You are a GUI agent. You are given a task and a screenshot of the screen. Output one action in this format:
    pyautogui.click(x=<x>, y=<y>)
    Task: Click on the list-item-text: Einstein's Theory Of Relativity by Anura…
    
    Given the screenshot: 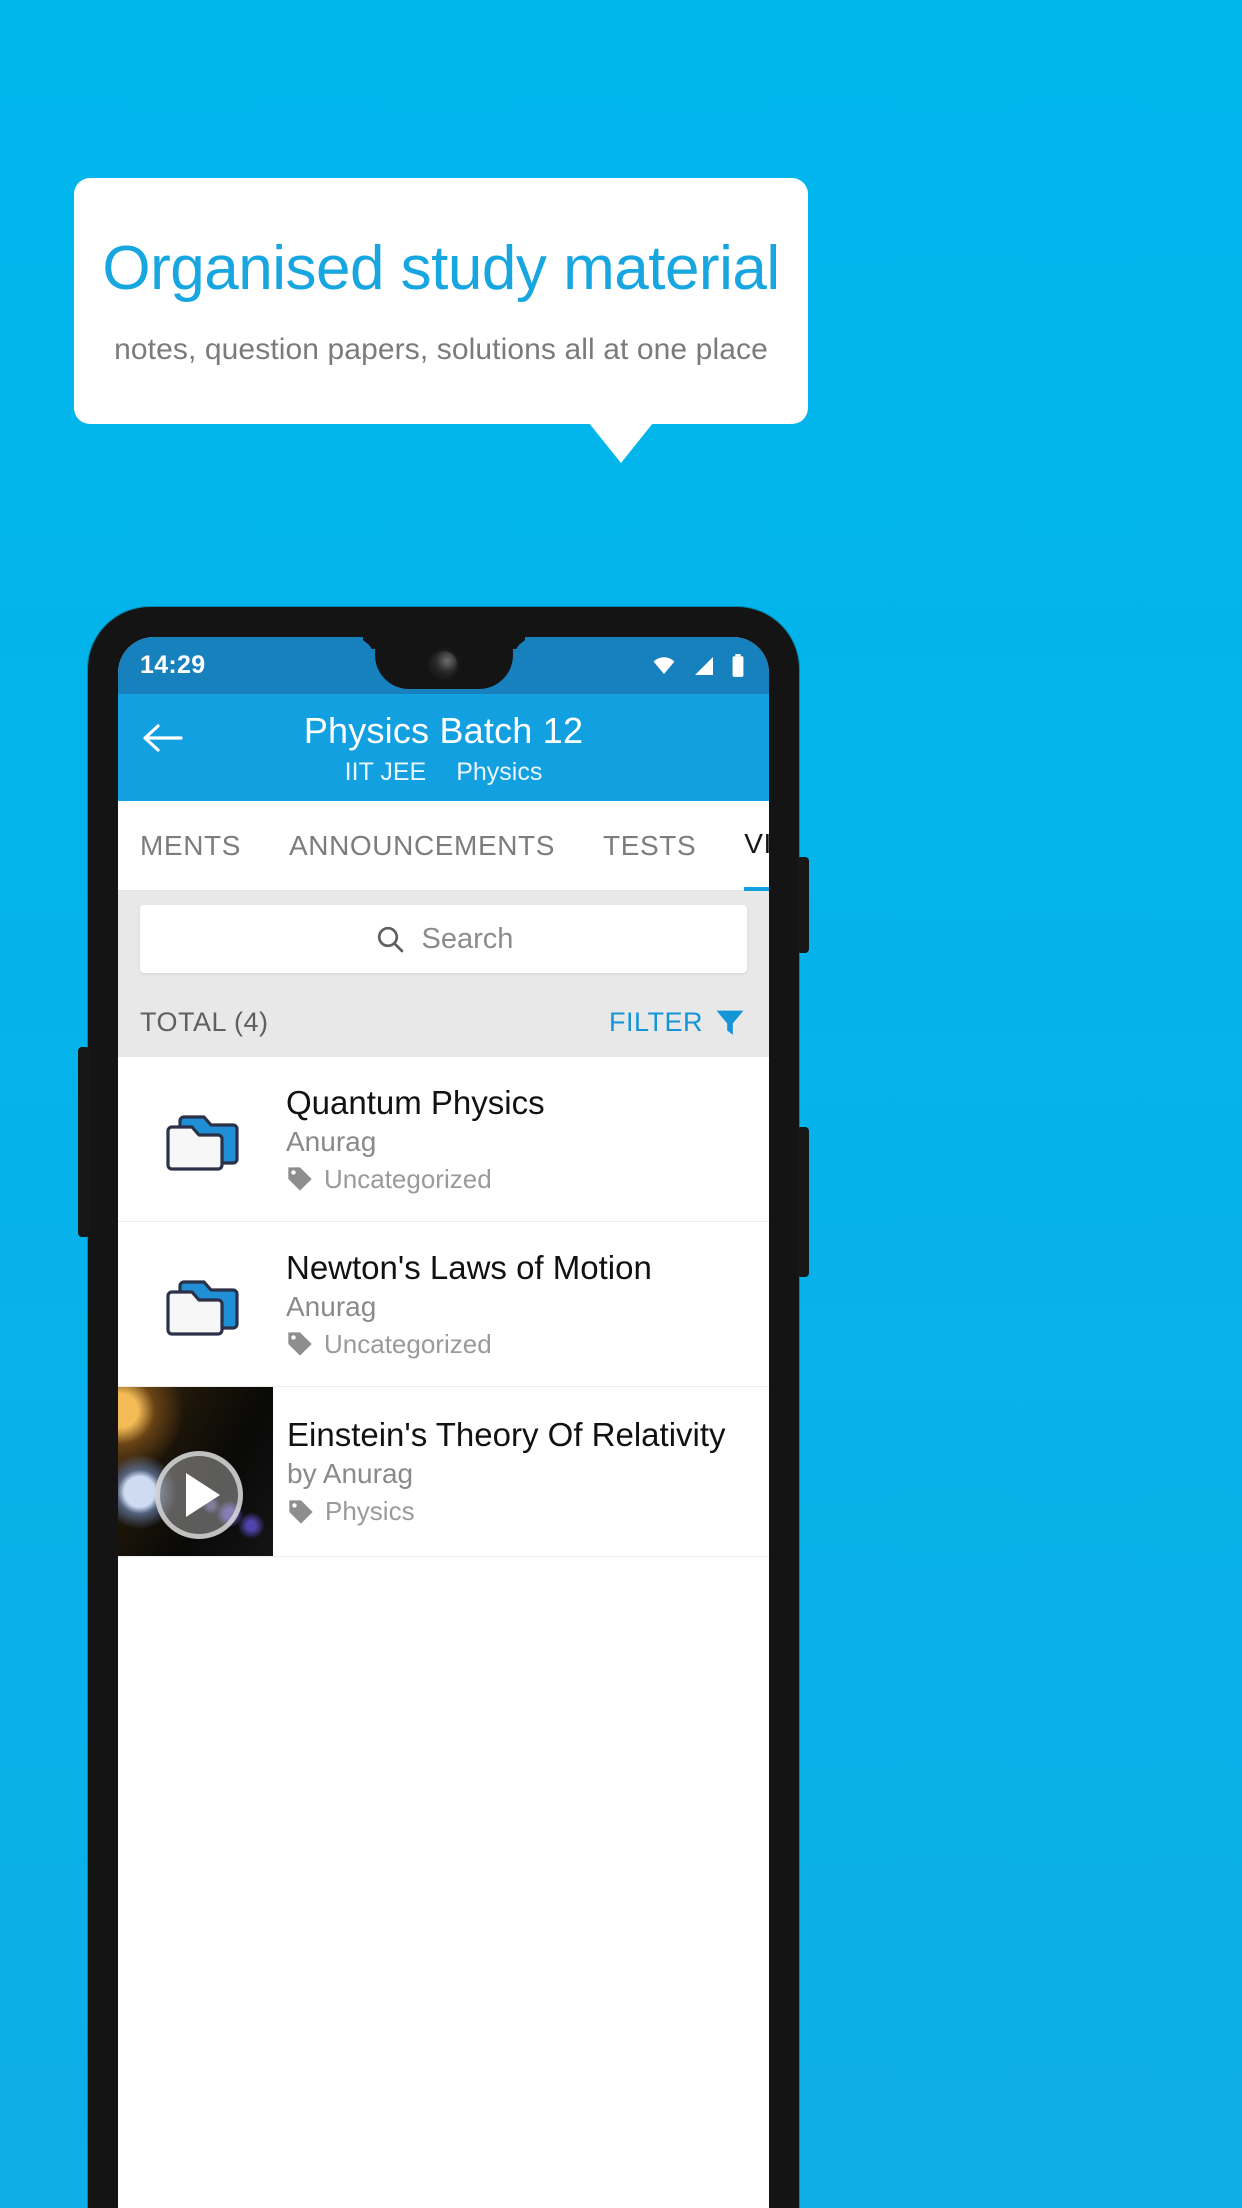 What is the action you would take?
    pyautogui.click(x=521, y=1471)
    